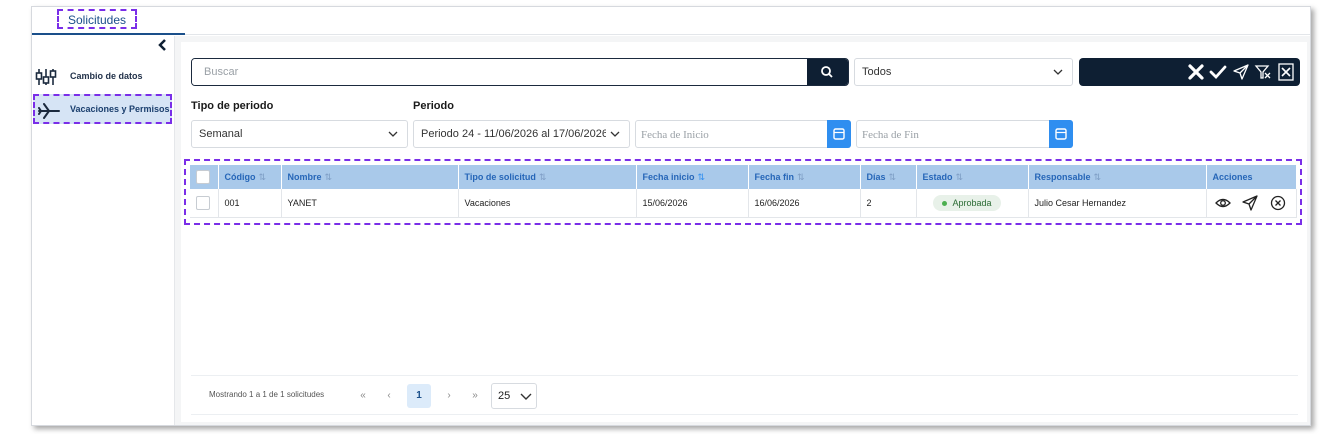 The height and width of the screenshot is (434, 1321). Describe the element at coordinates (1117, 203) in the screenshot. I see `cell-responsable: Julio Cesar Hernandez` at that location.